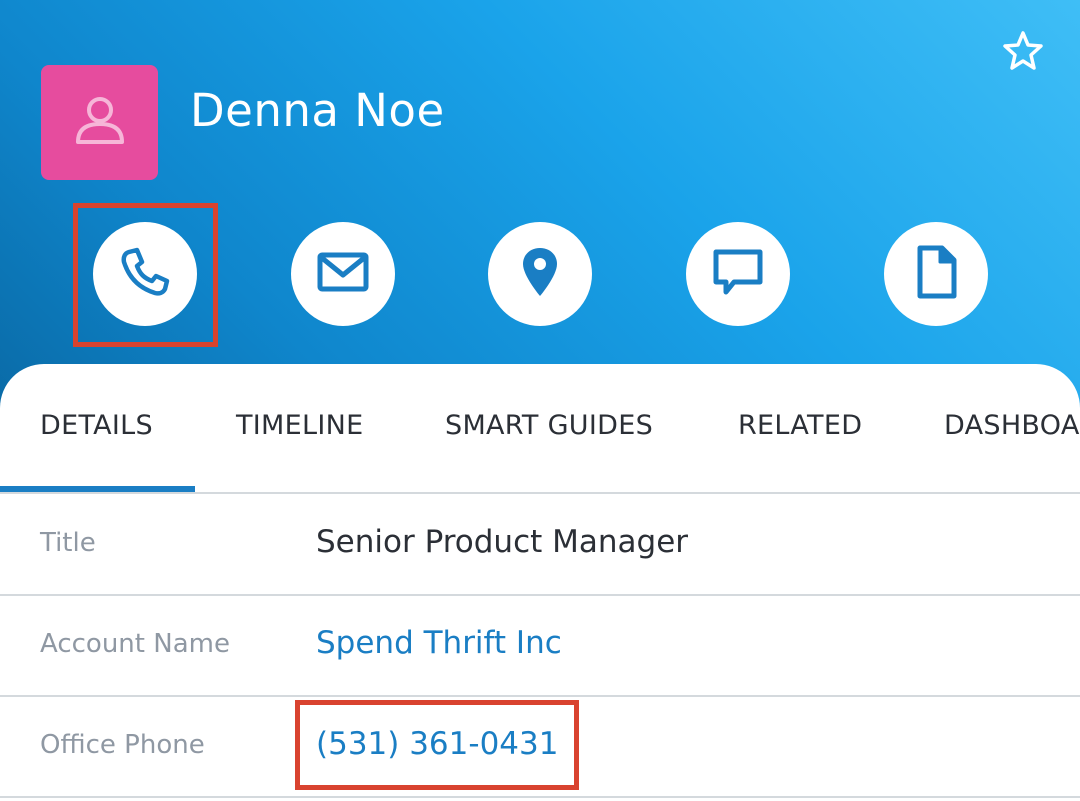 Image resolution: width=1080 pixels, height=801 pixels. I want to click on email-icon, so click(343, 274).